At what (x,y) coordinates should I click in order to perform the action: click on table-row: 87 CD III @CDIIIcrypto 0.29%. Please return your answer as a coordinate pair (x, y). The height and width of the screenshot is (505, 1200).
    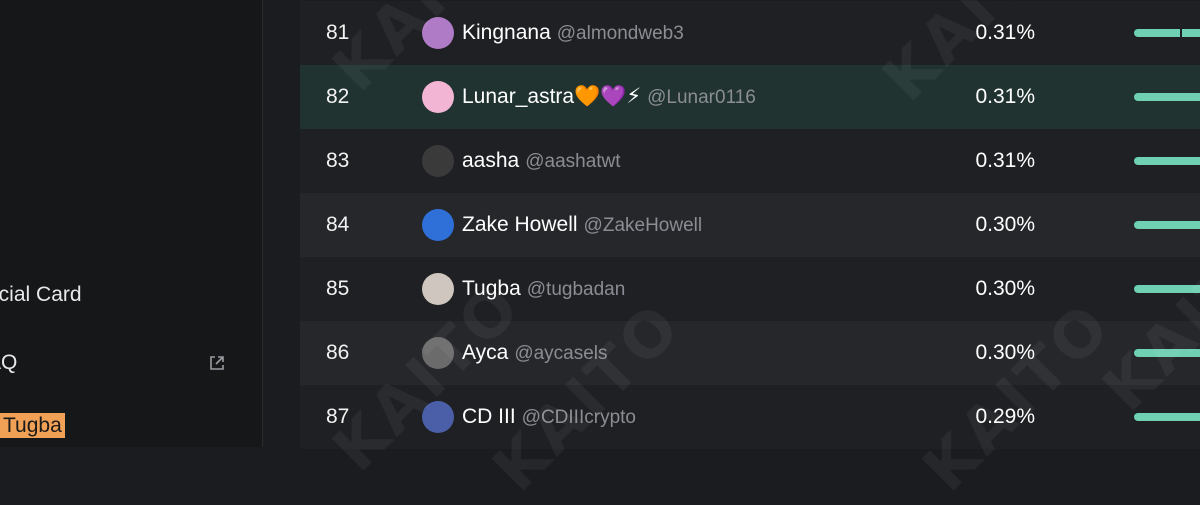
    Looking at the image, I should click on (750, 417).